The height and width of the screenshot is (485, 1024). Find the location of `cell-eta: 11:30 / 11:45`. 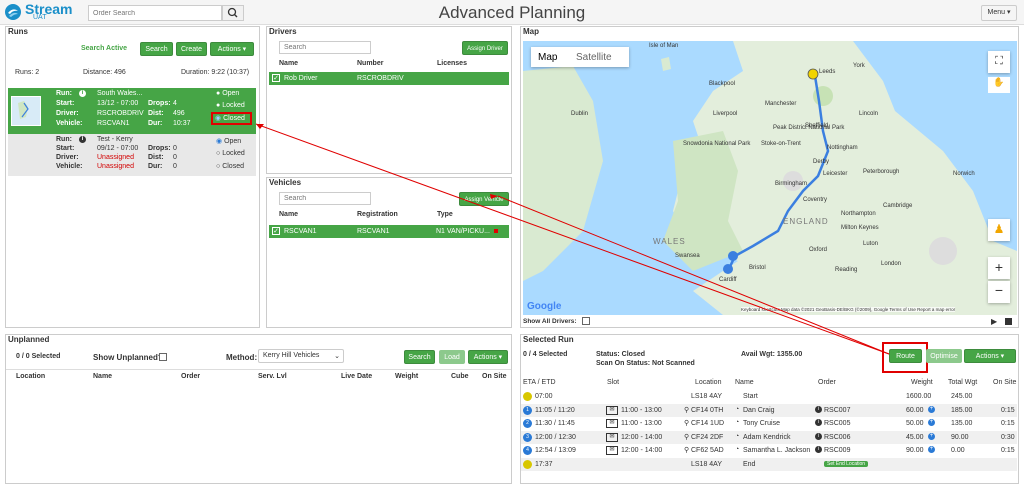

cell-eta: 11:30 / 11:45 is located at coordinates (555, 423).